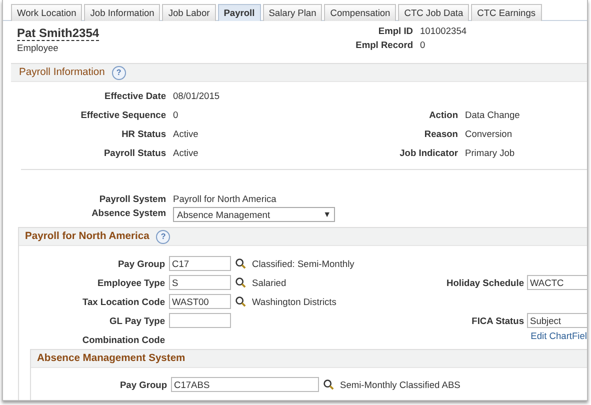  Describe the element at coordinates (123, 301) in the screenshot. I see `field-label: Tax Location Code` at that location.